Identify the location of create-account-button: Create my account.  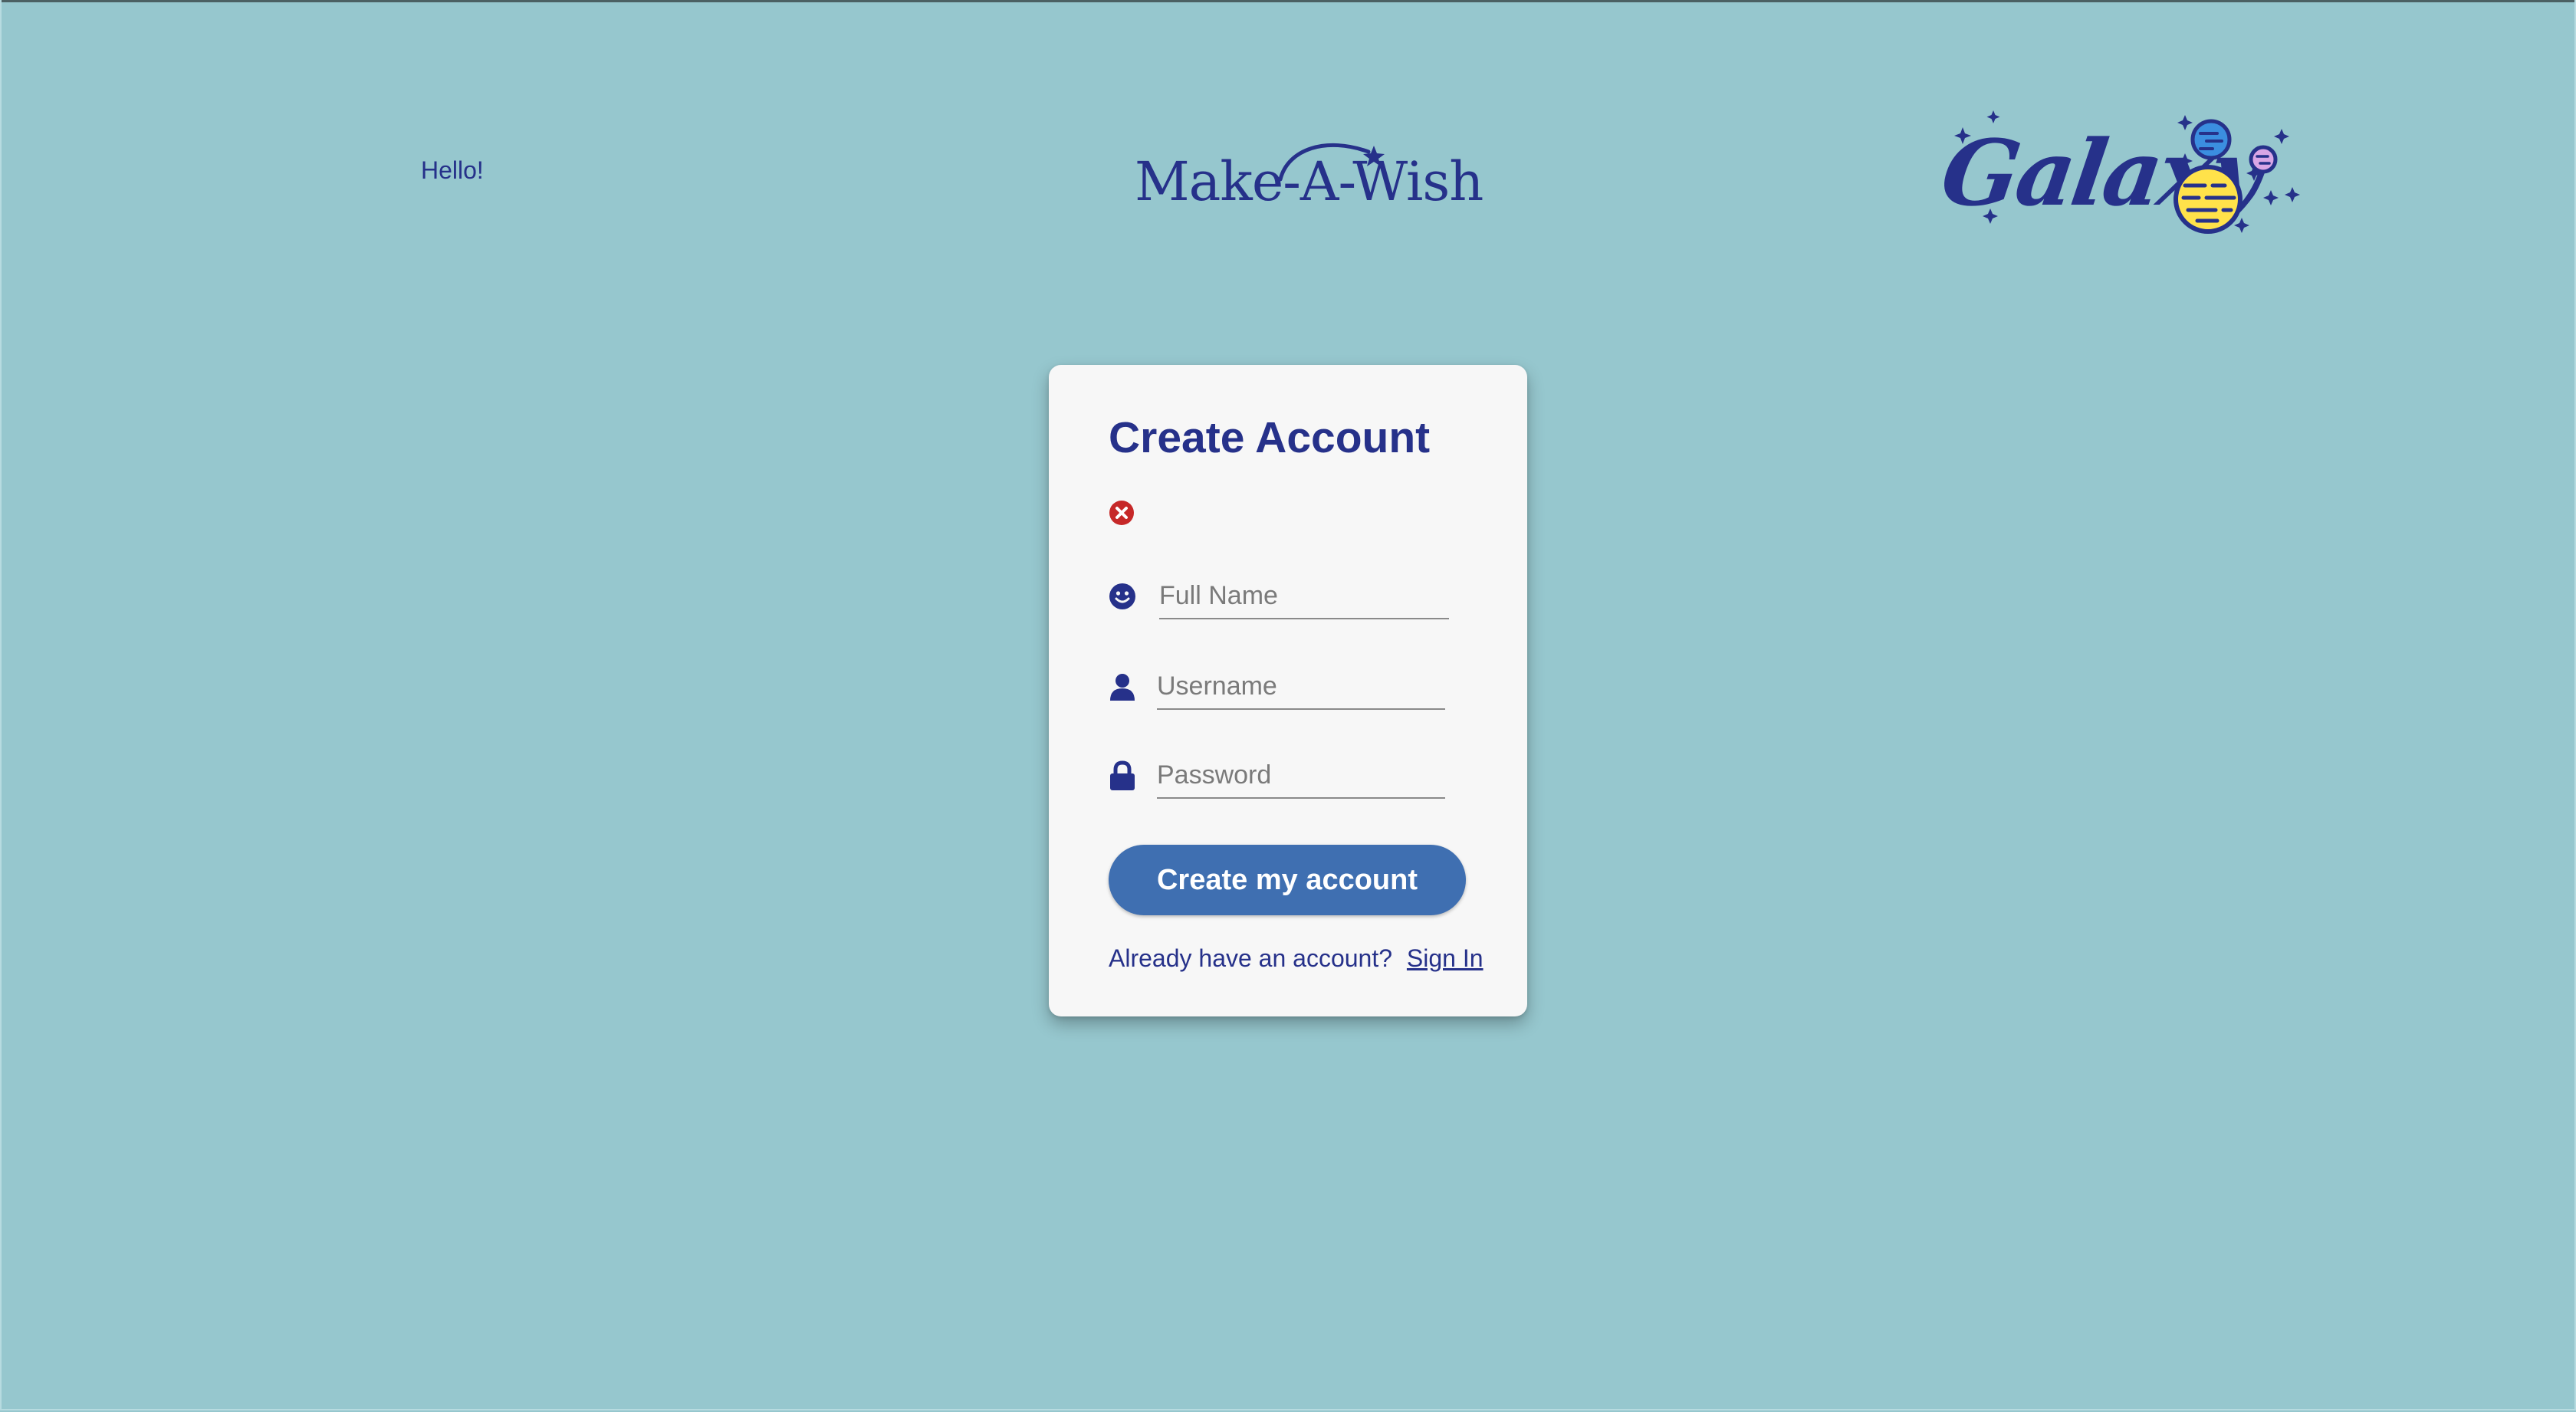
(1287, 880).